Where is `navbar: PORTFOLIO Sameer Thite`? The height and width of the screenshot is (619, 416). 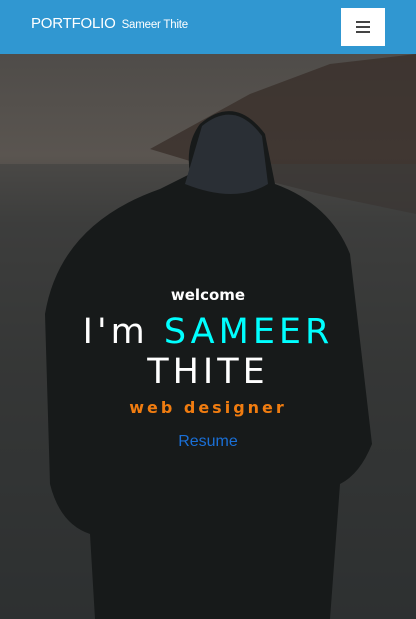
navbar: PORTFOLIO Sameer Thite is located at coordinates (208, 27).